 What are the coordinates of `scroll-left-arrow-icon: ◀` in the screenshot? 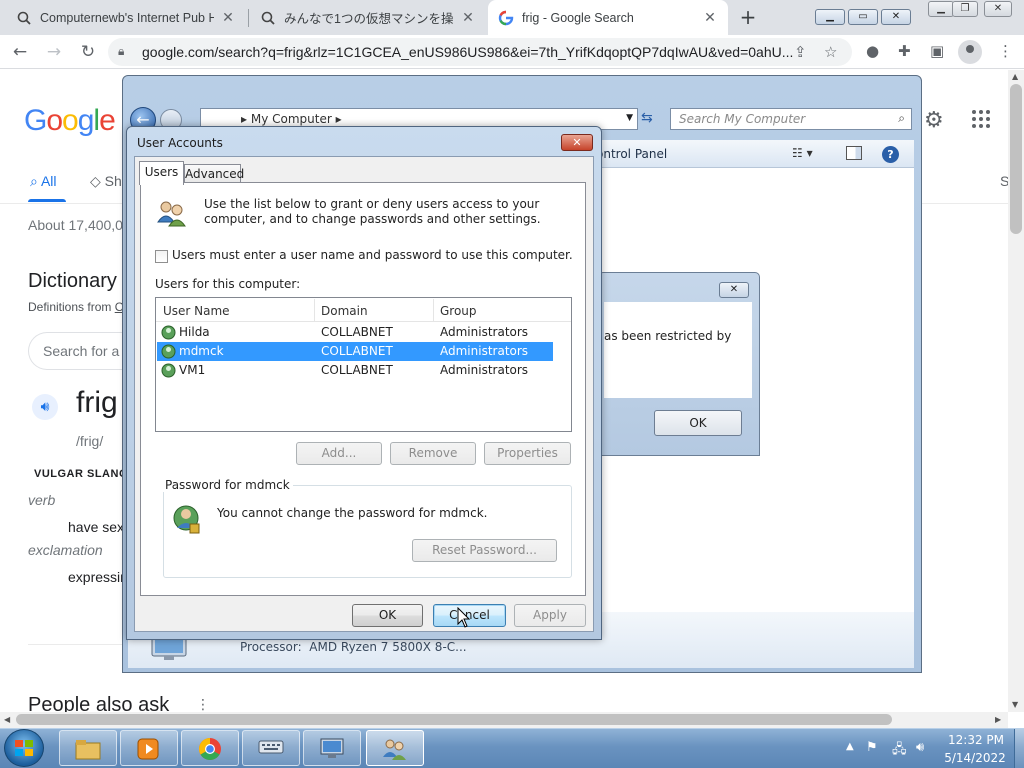 It's located at (7, 719).